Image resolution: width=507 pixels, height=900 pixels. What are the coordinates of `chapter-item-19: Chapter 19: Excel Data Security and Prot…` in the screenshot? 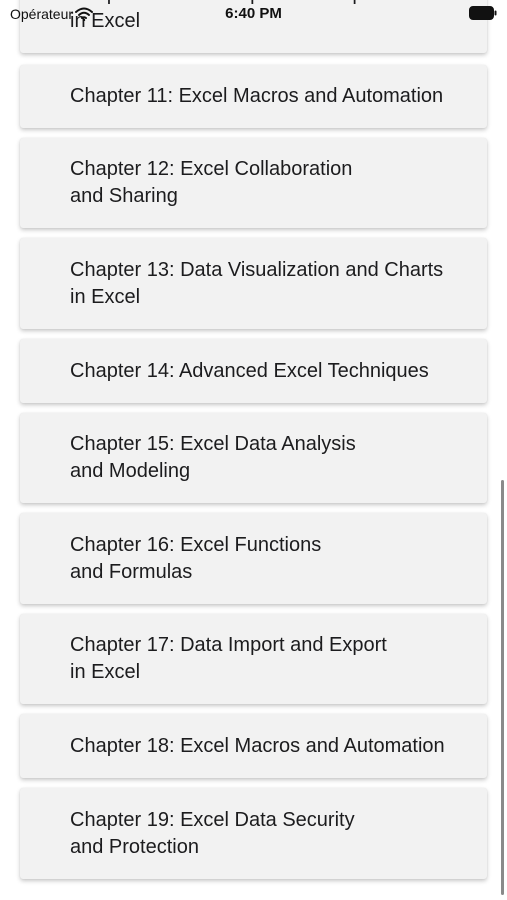 It's located at (253, 833).